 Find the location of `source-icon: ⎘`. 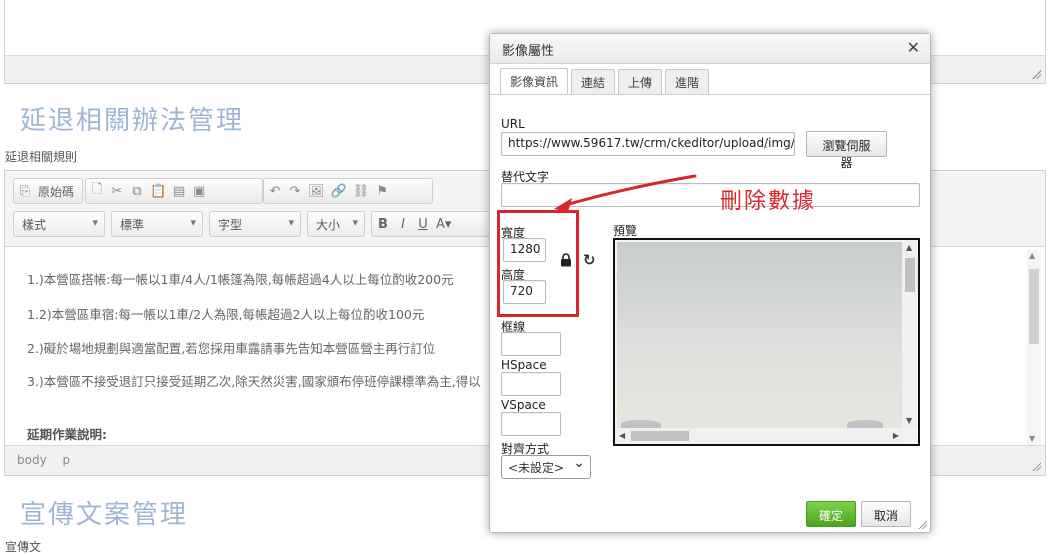

source-icon: ⎘ is located at coordinates (25, 191).